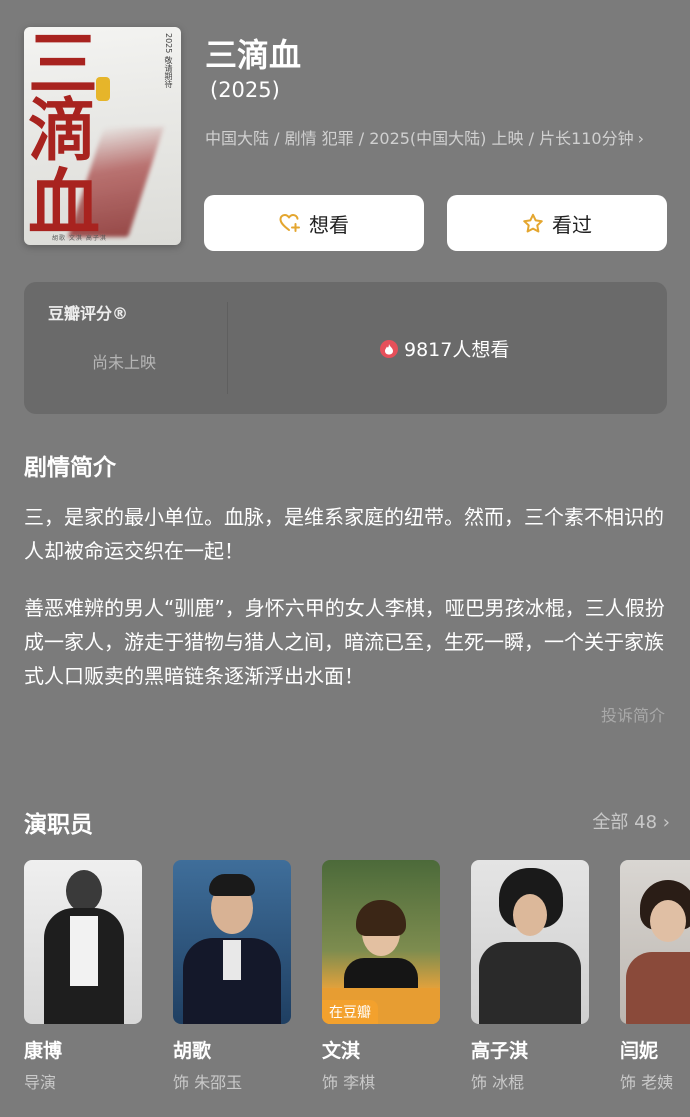  I want to click on poster-char-1: 三, so click(63, 66).